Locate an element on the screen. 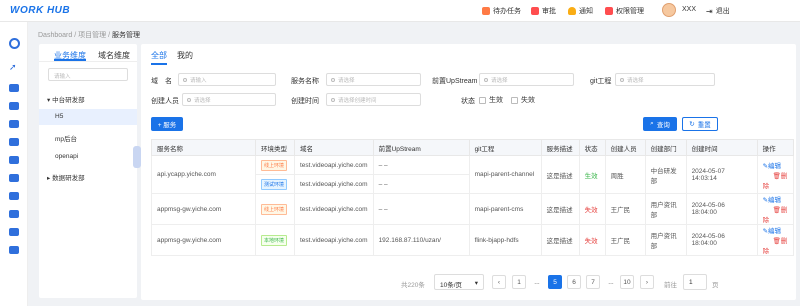 This screenshot has width=800, height=306. cell-creator: 周胜 is located at coordinates (625, 174).